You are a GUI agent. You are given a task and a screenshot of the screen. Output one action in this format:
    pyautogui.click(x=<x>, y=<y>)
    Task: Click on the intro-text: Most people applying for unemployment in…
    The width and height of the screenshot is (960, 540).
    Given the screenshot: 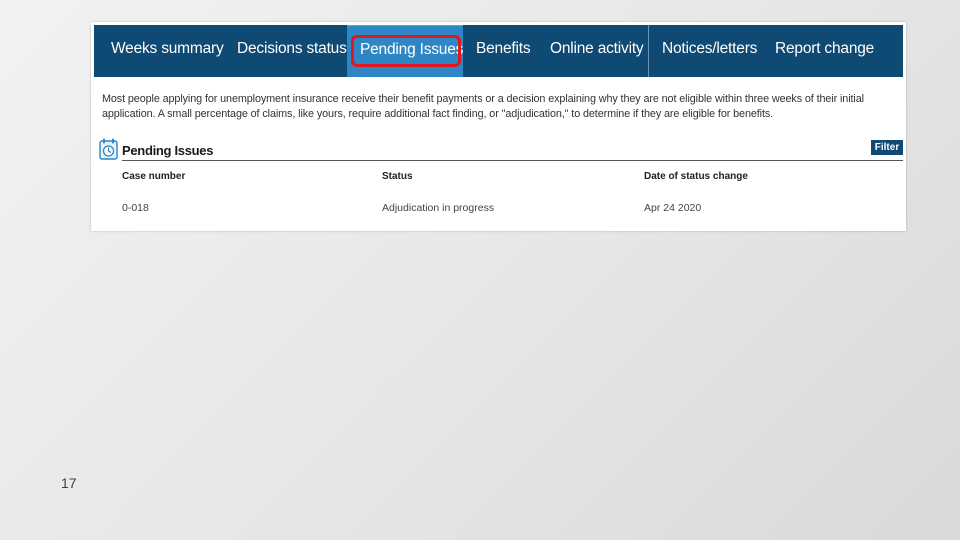 What is the action you would take?
    pyautogui.click(x=483, y=106)
    